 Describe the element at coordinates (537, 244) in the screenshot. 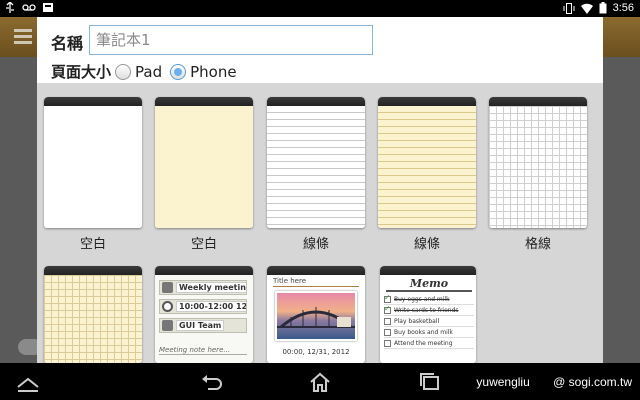

I see `template-label: 格線` at that location.